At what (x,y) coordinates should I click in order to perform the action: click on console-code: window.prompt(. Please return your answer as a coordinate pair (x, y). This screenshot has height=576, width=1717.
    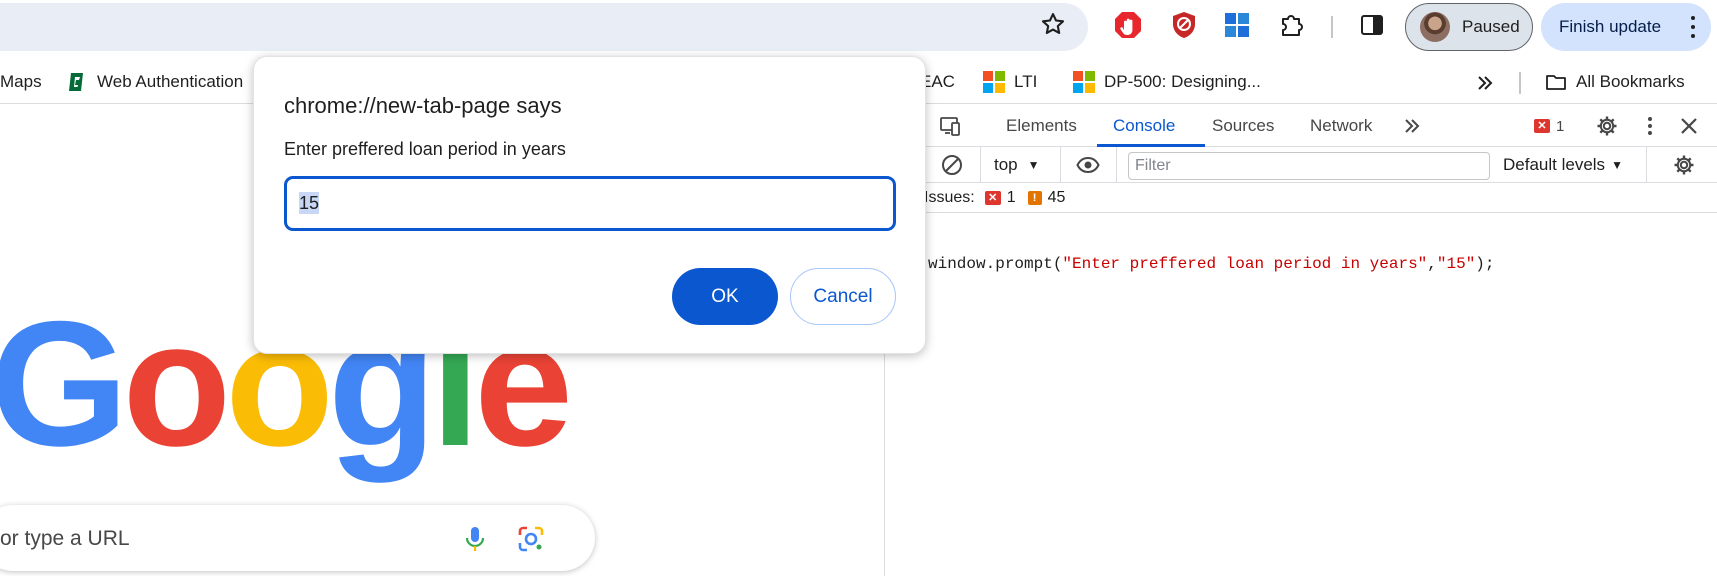
    Looking at the image, I should click on (995, 264).